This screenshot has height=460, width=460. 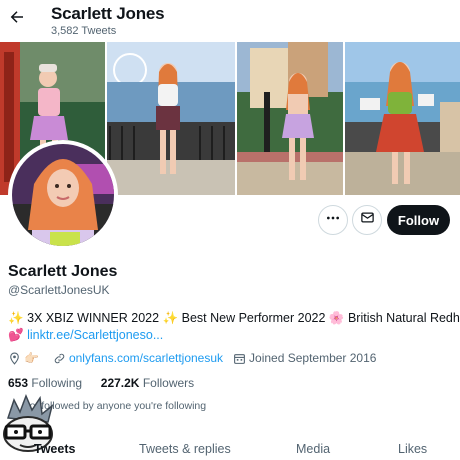 What do you see at coordinates (59, 358) in the screenshot?
I see `link-icon` at bounding box center [59, 358].